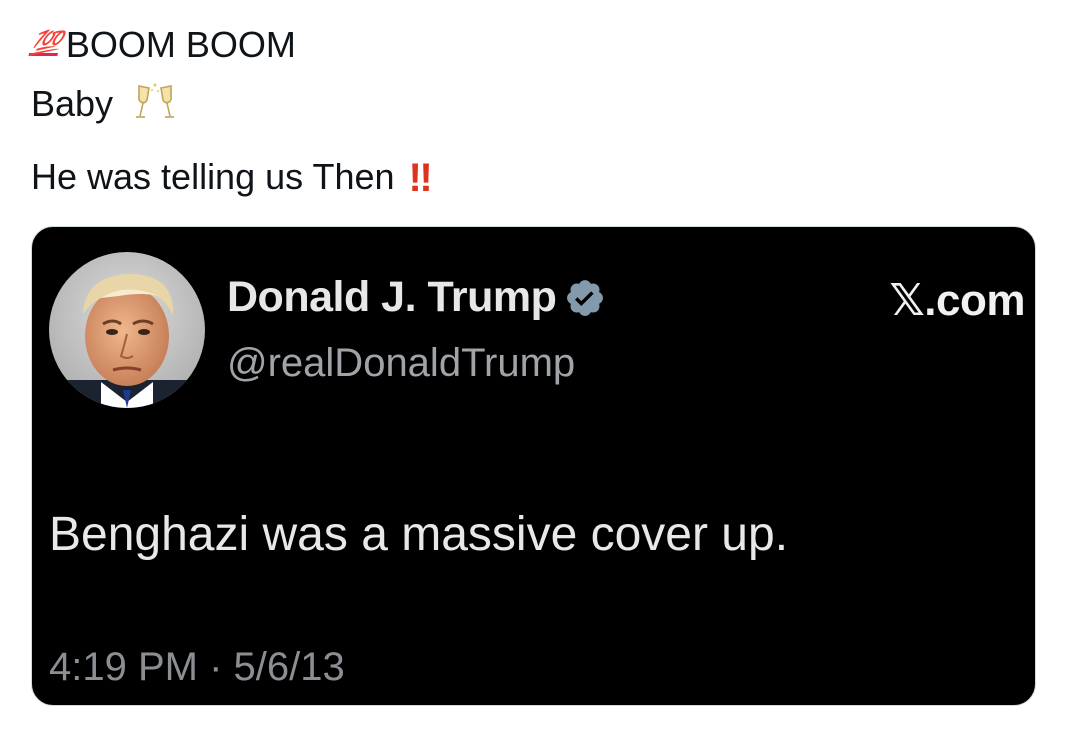  What do you see at coordinates (180, 44) in the screenshot?
I see `post-line-1-text: BOOM BOOM` at bounding box center [180, 44].